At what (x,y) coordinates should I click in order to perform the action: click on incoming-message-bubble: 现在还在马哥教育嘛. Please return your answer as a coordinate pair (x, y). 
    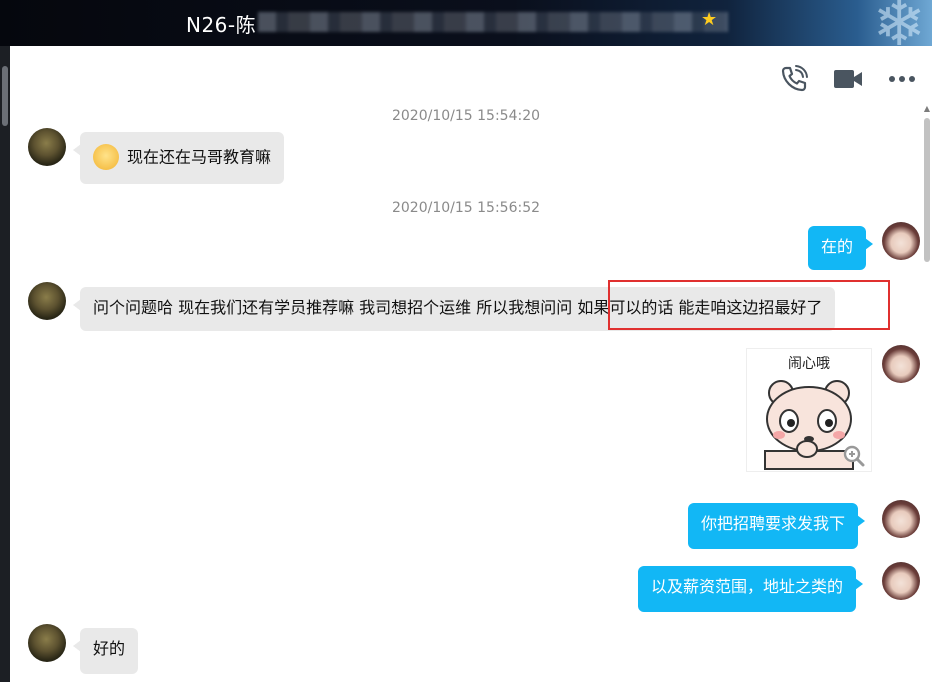
    Looking at the image, I should click on (178, 158).